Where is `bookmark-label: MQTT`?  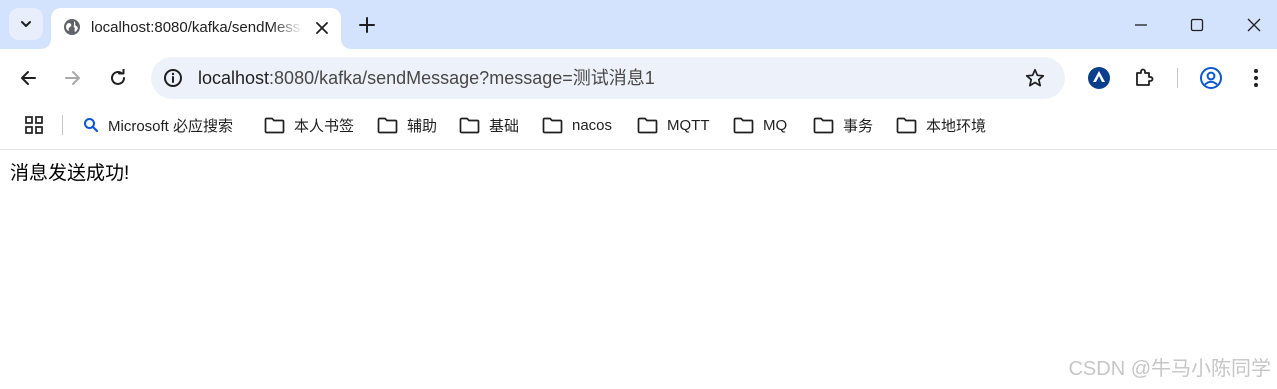
bookmark-label: MQTT is located at coordinates (688, 125).